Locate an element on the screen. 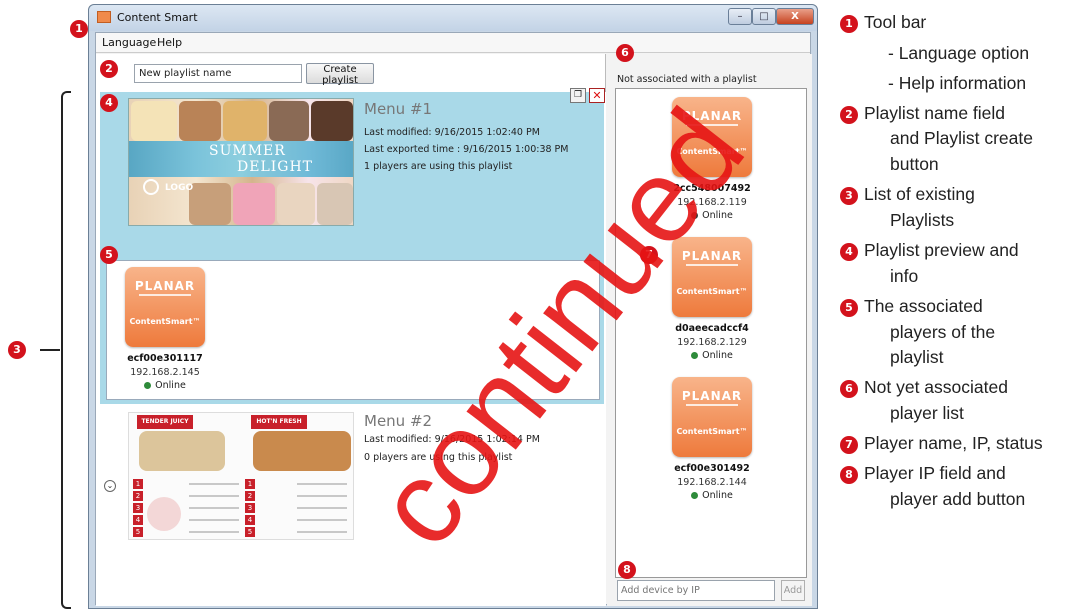 Image resolution: width=1075 pixels, height=611 pixels. players-using-count: 0 players are using this playlist is located at coordinates (438, 457).